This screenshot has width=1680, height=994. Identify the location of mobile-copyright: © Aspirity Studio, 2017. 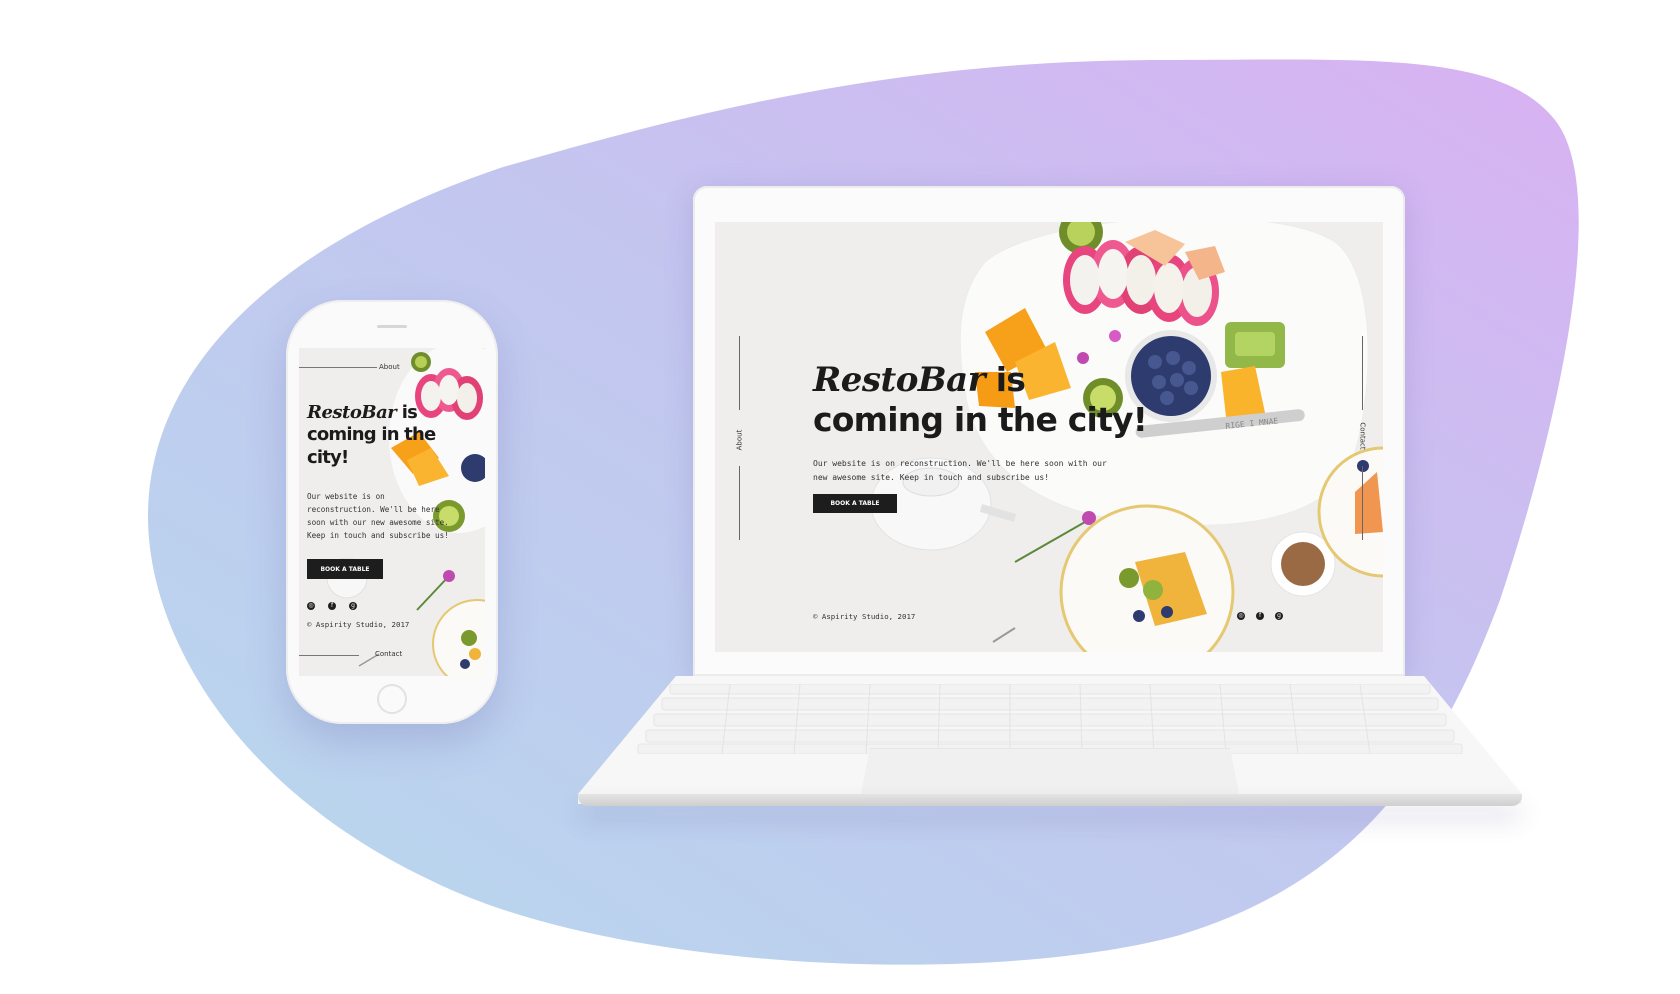
(358, 624).